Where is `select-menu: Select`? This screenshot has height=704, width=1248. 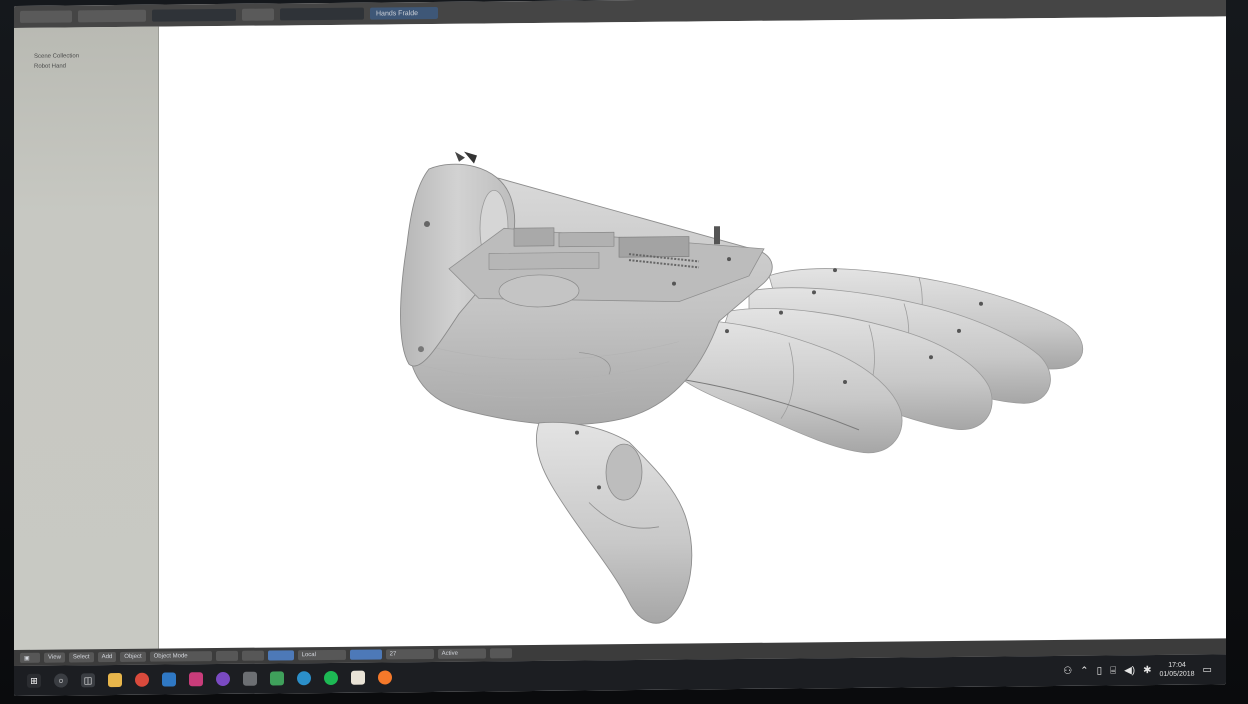
select-menu: Select is located at coordinates (81, 657).